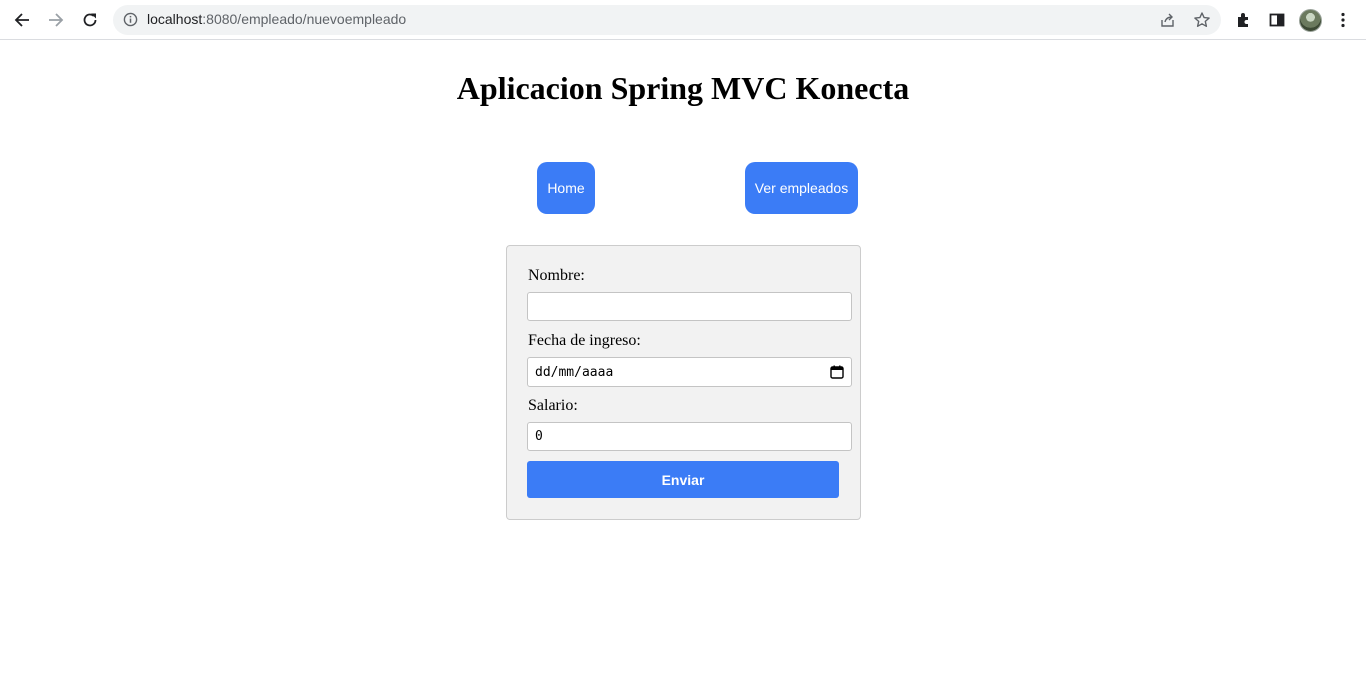 This screenshot has width=1366, height=691. Describe the element at coordinates (130, 22) in the screenshot. I see `site-info-icon` at that location.